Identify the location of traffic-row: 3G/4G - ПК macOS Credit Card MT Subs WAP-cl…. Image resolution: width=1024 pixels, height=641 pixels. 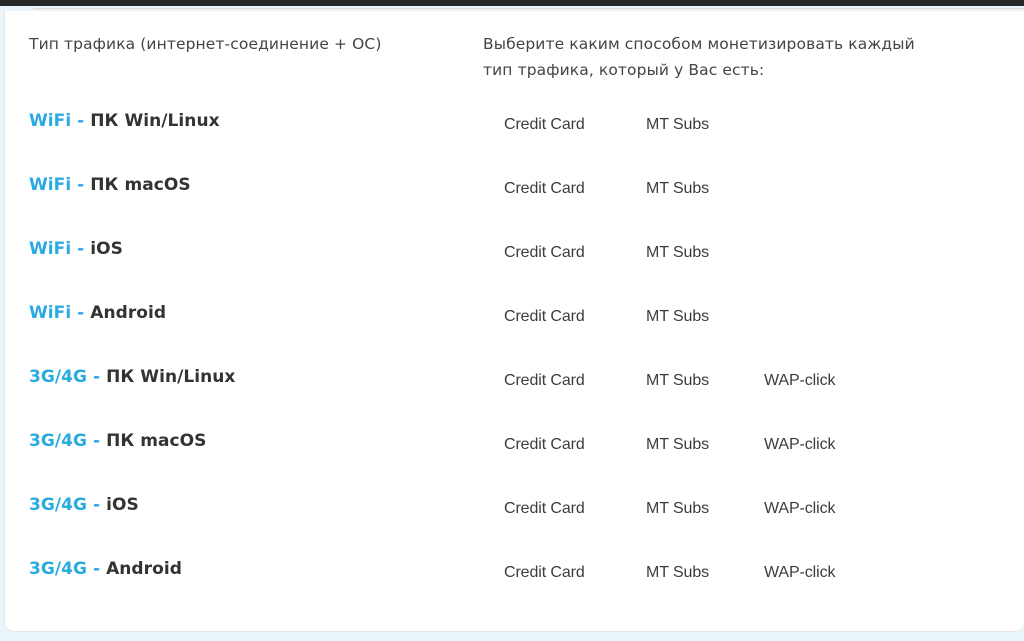
(514, 455).